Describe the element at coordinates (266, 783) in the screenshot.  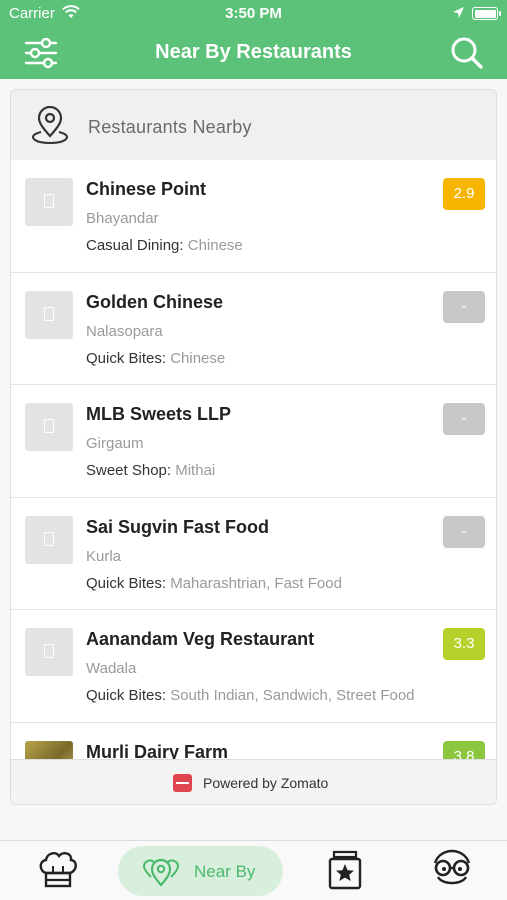
I see `powered-by-text: Powered by Zomato` at that location.